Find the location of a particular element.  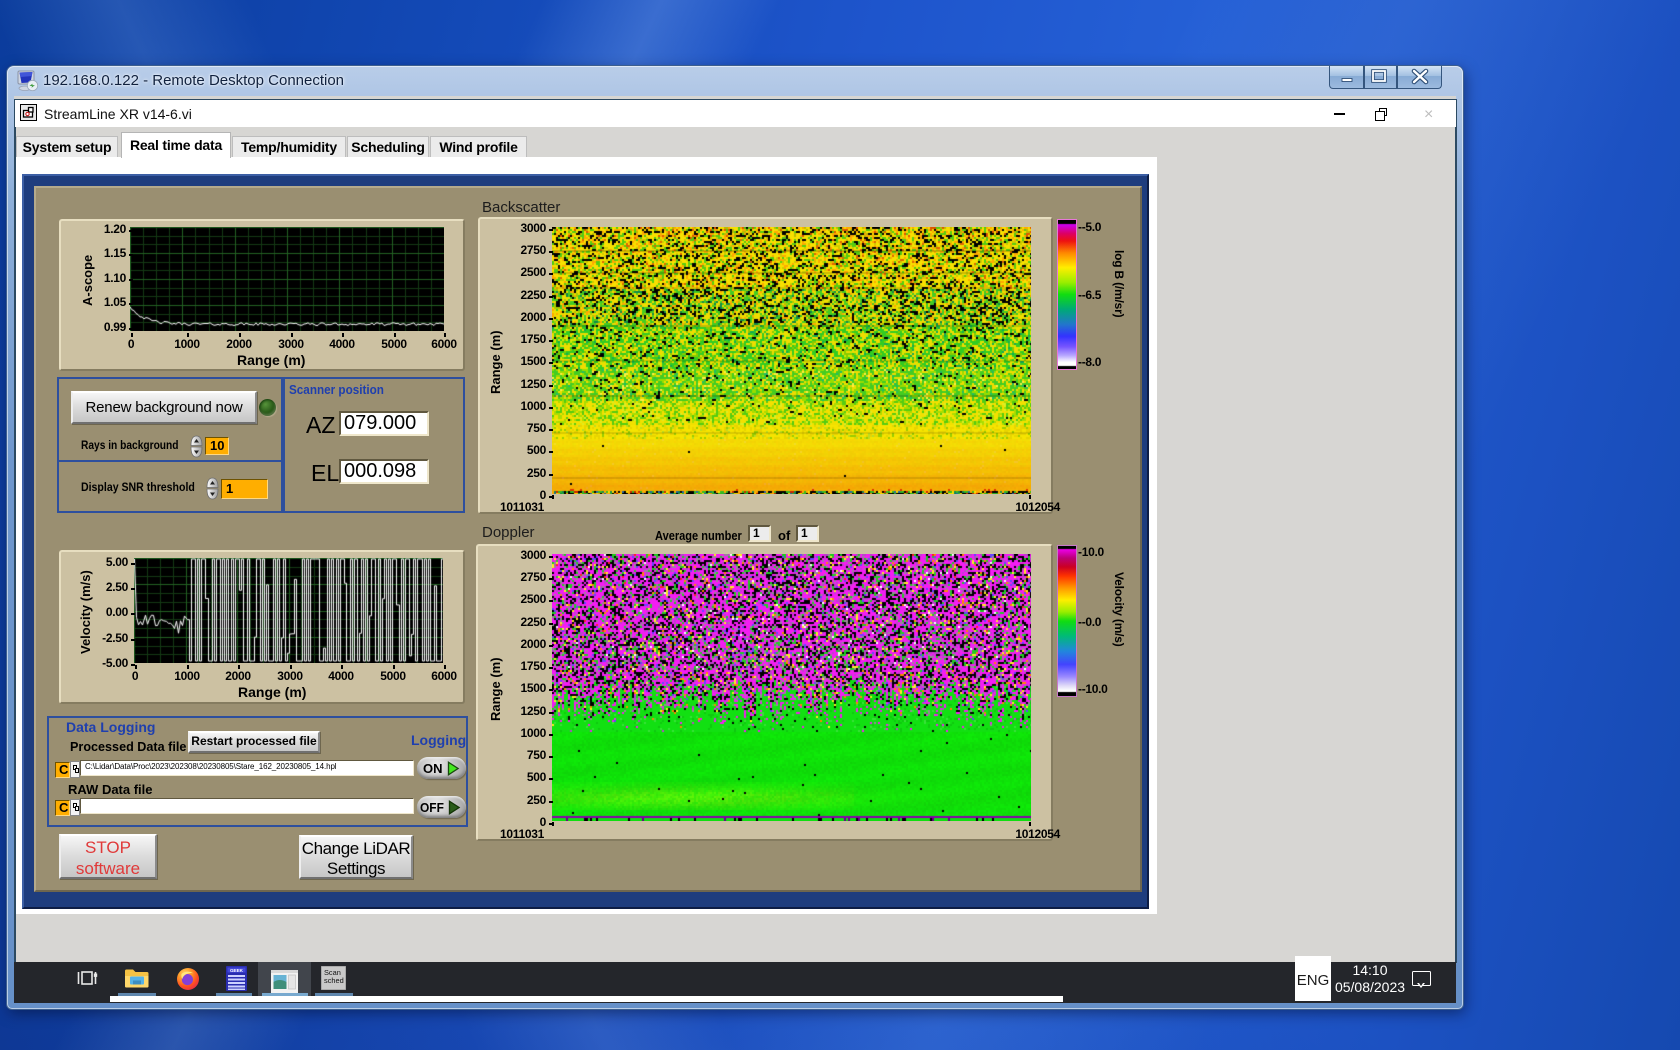

svg-text: GEEK is located at coordinates (237, 970).